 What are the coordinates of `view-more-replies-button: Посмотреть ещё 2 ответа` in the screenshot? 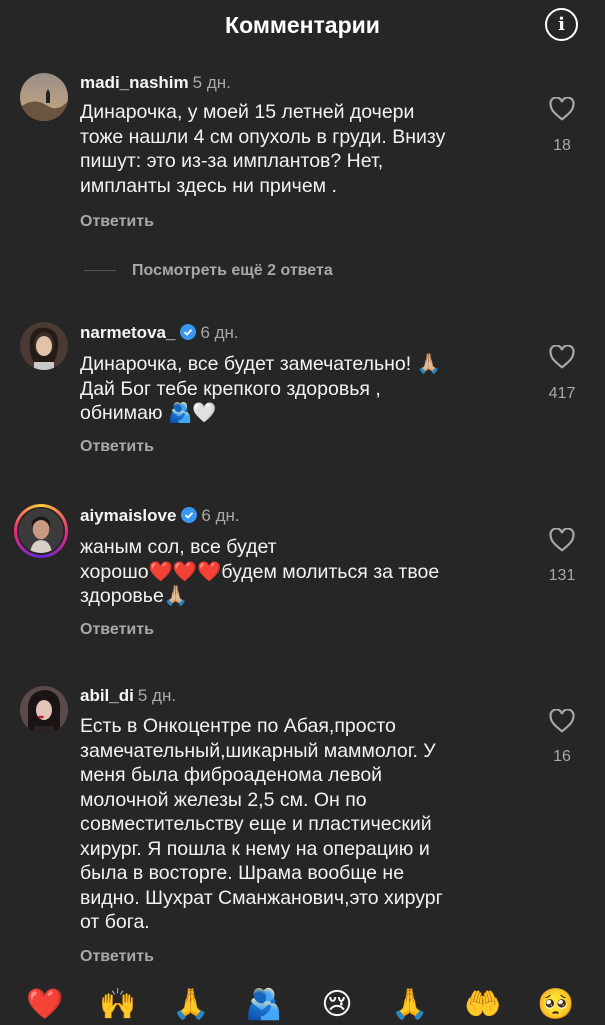 It's located at (208, 271).